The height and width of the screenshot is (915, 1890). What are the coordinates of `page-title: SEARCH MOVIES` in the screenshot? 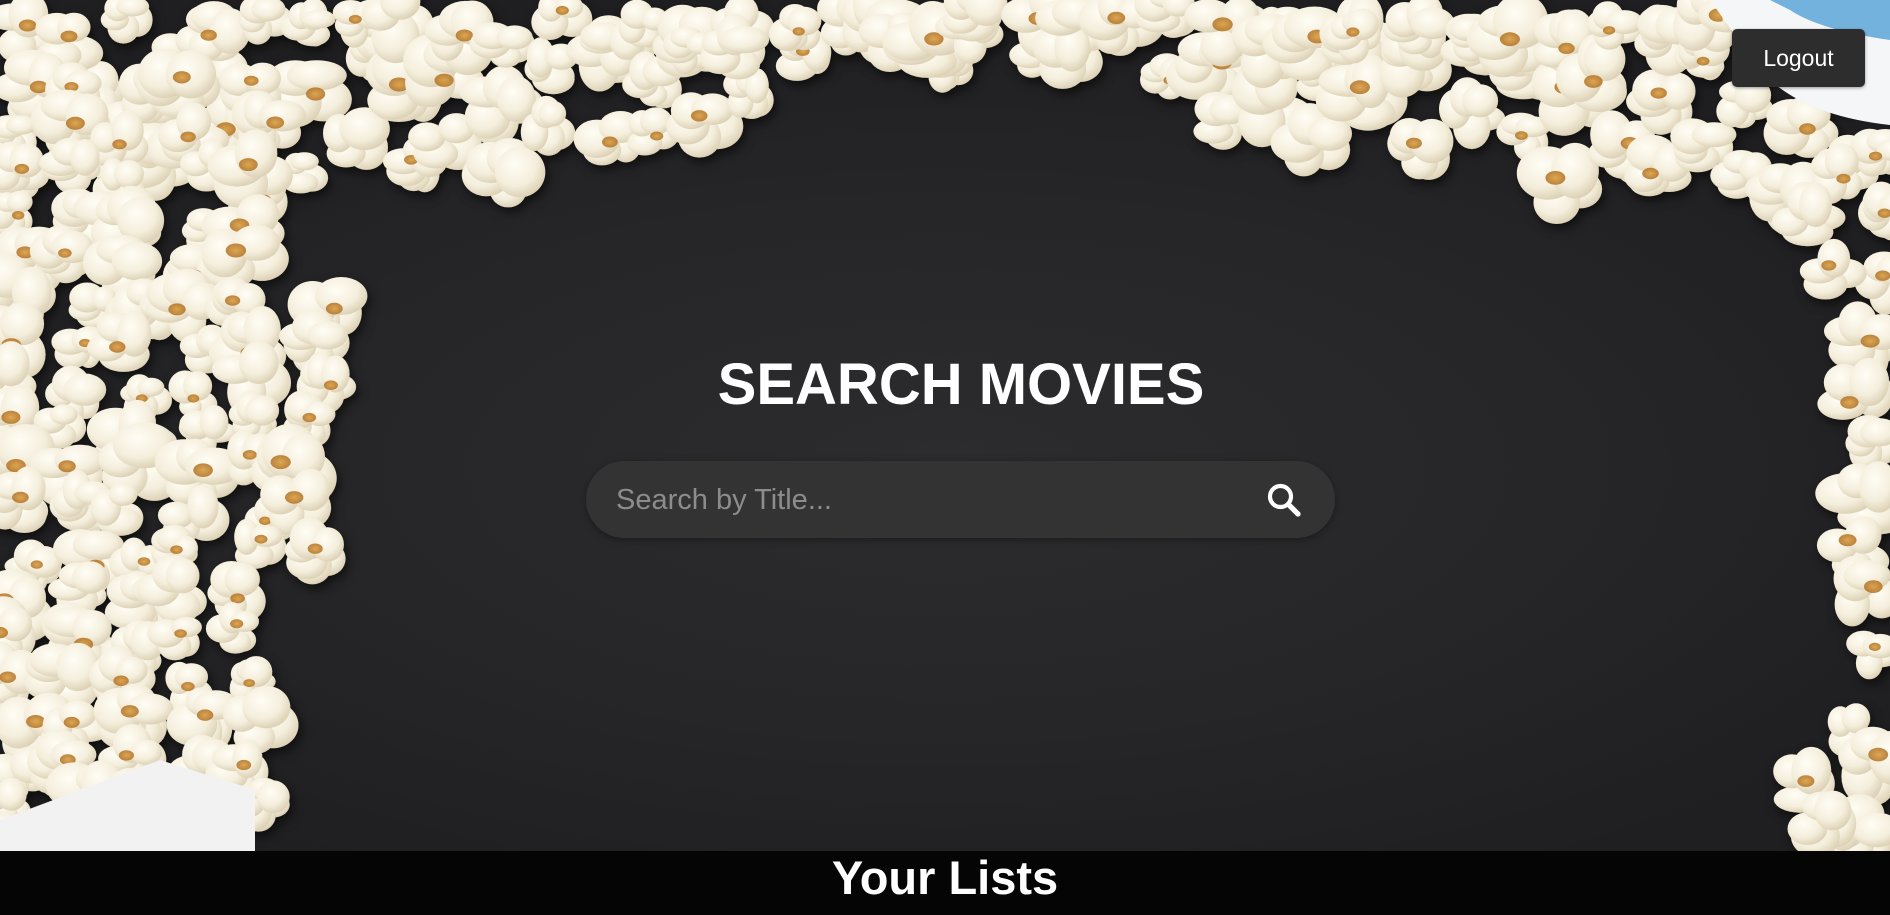 It's located at (961, 384).